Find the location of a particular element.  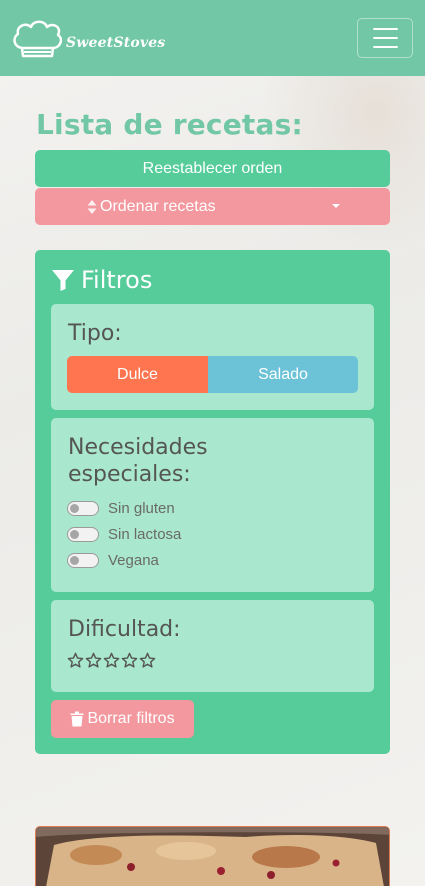

switch-row-sin-gluten: Sin gluten is located at coordinates (121, 508).